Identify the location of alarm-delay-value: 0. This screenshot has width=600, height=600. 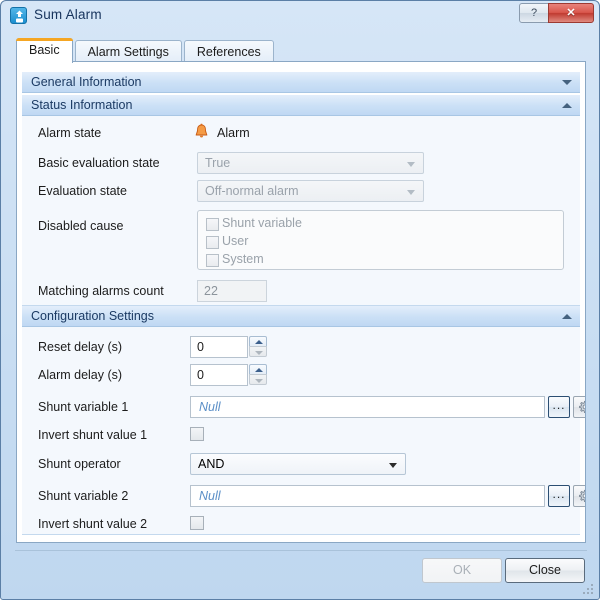
(200, 375).